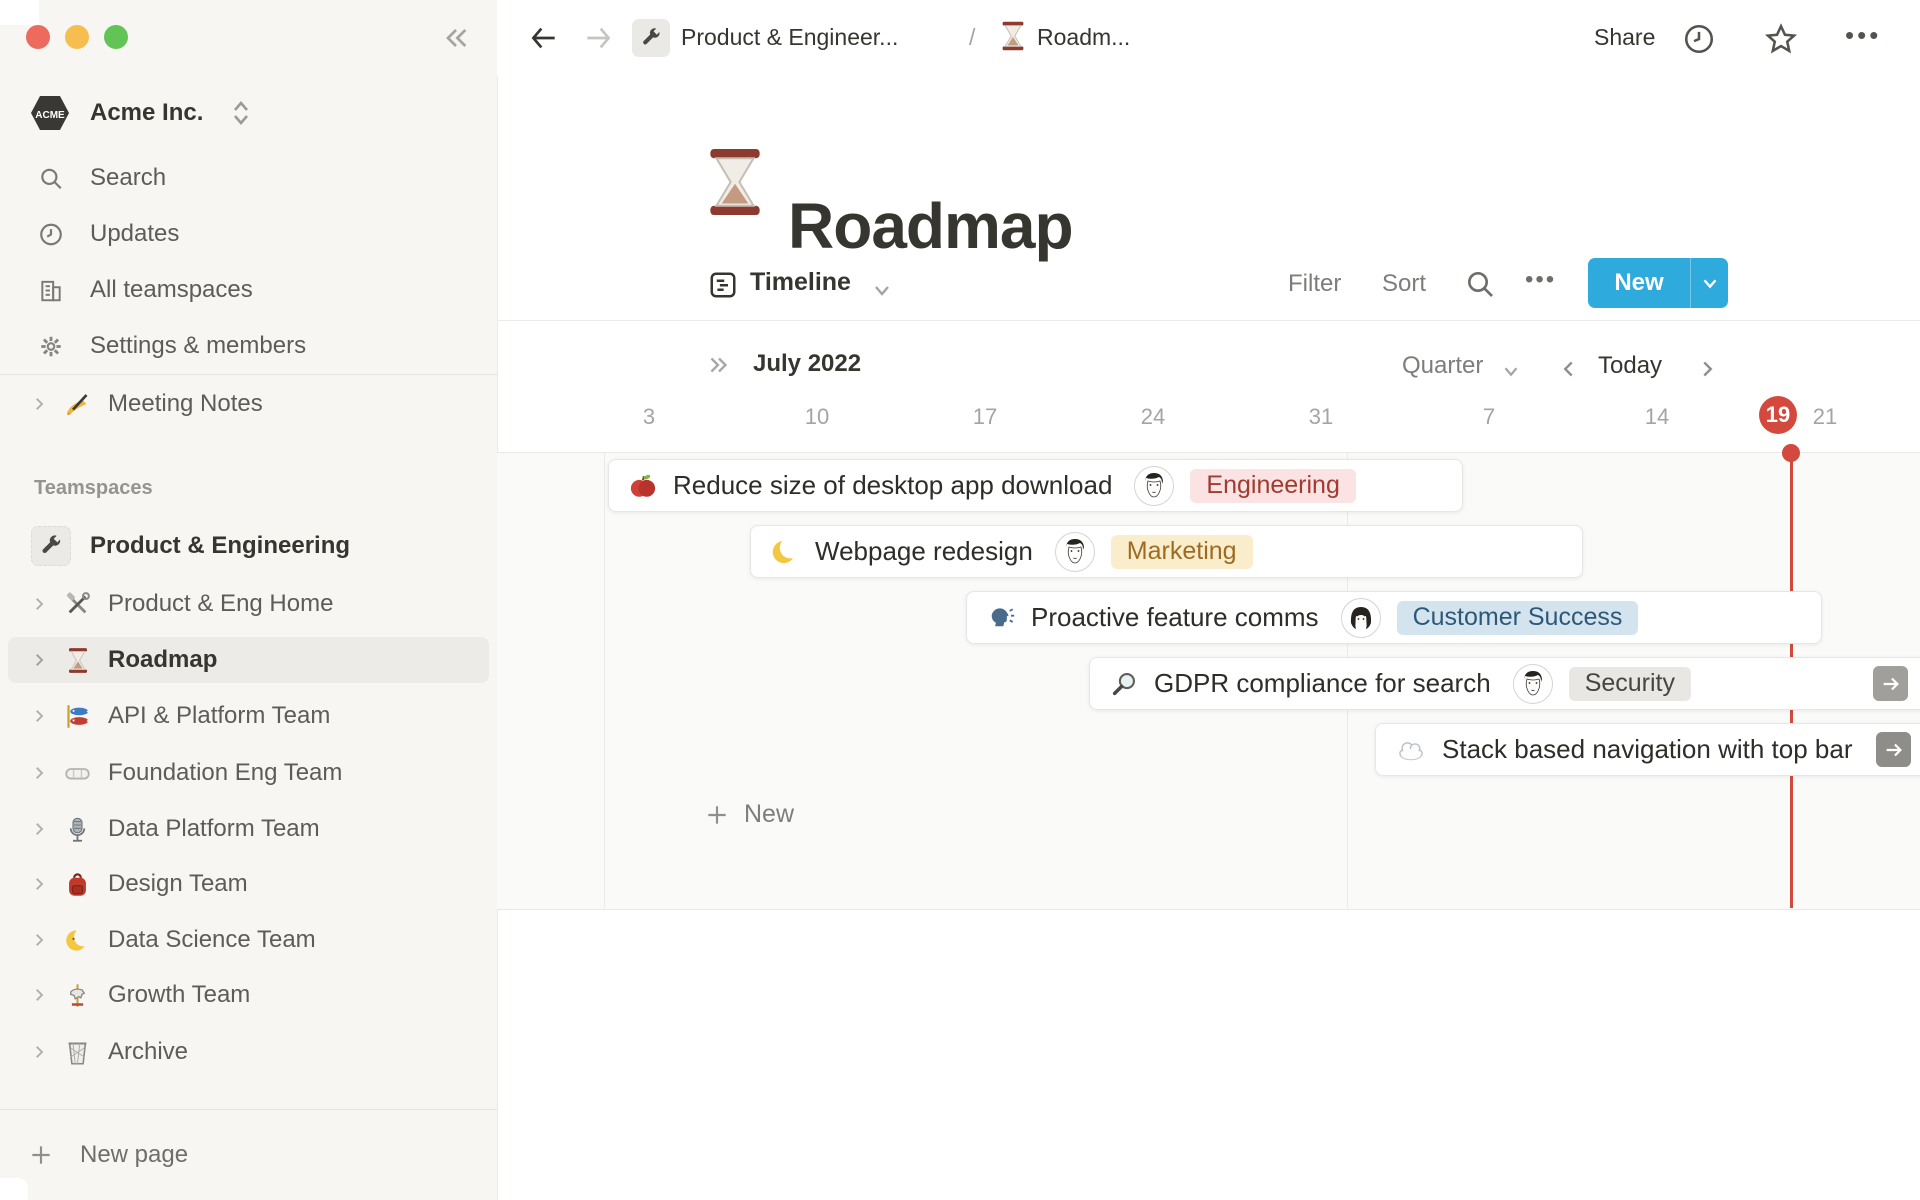 This screenshot has height=1200, width=1920. What do you see at coordinates (248, 178) in the screenshot?
I see `sidebar-item-search: Search` at bounding box center [248, 178].